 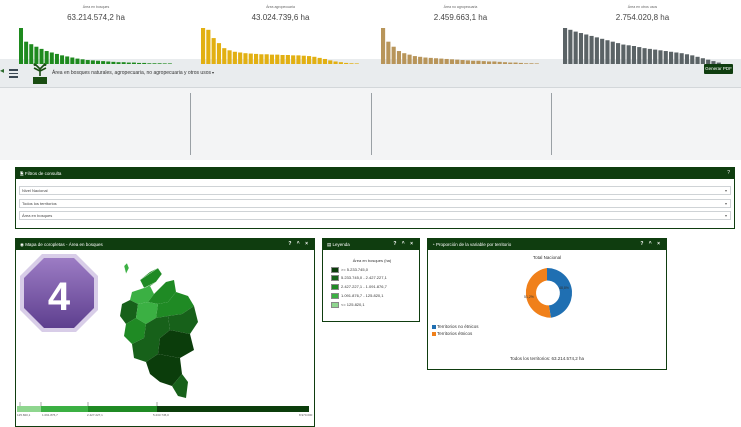 What do you see at coordinates (163, 409) in the screenshot?
I see `map-color-scale` at bounding box center [163, 409].